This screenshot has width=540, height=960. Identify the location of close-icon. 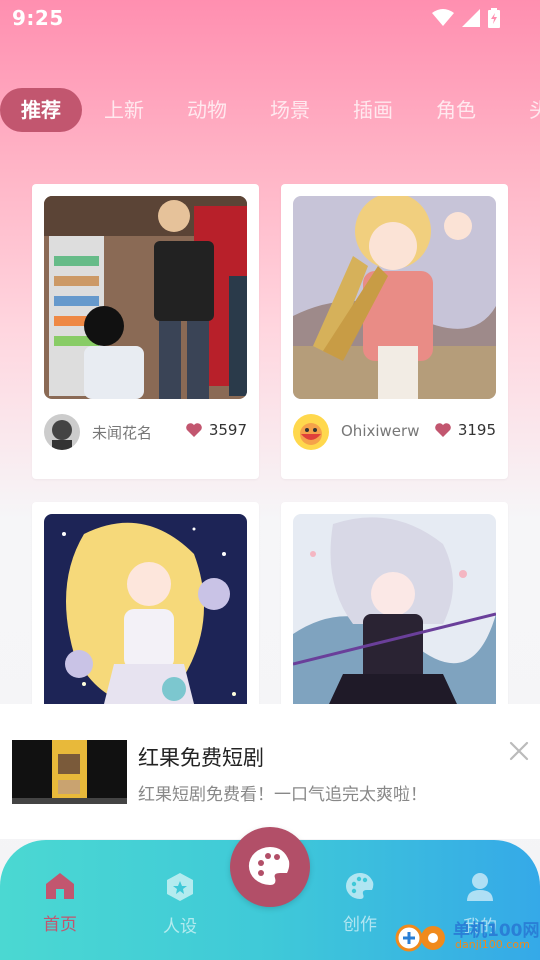
(519, 751).